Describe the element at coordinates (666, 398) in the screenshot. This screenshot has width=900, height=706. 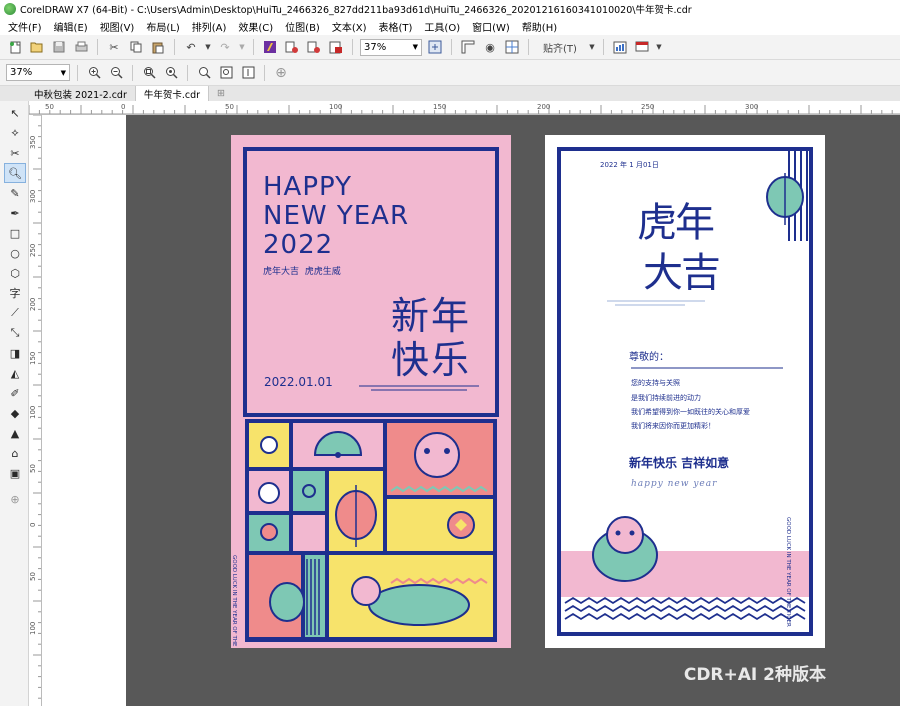
I see `message-line-2: 是我们持续前进的动力` at that location.